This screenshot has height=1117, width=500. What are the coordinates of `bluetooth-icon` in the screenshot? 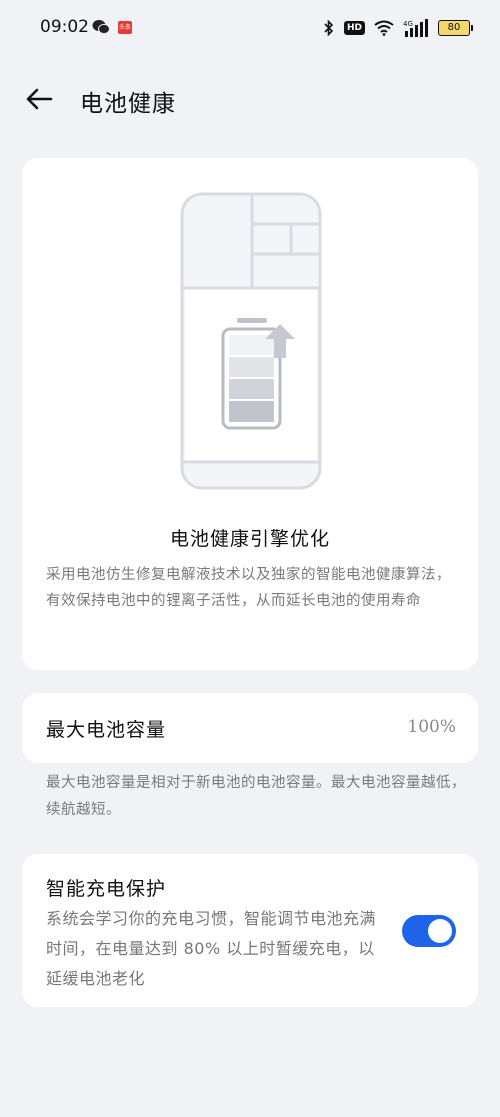 It's located at (329, 28).